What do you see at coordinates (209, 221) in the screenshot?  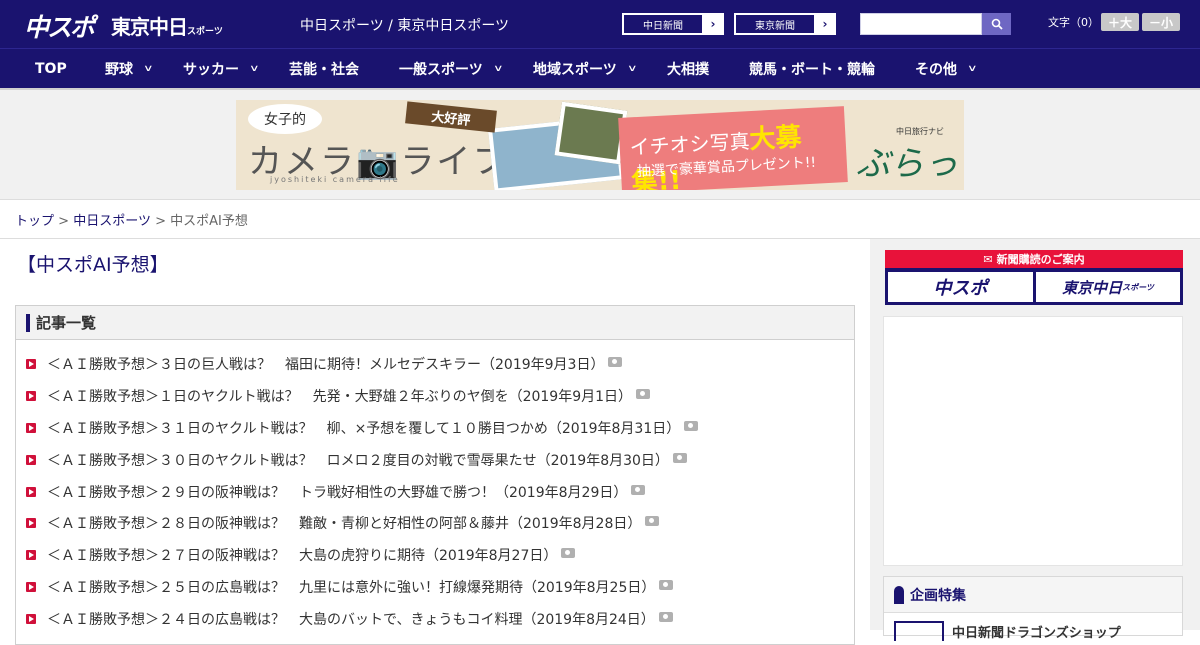 I see `breadcrumb-current: 中スポAI予想` at bounding box center [209, 221].